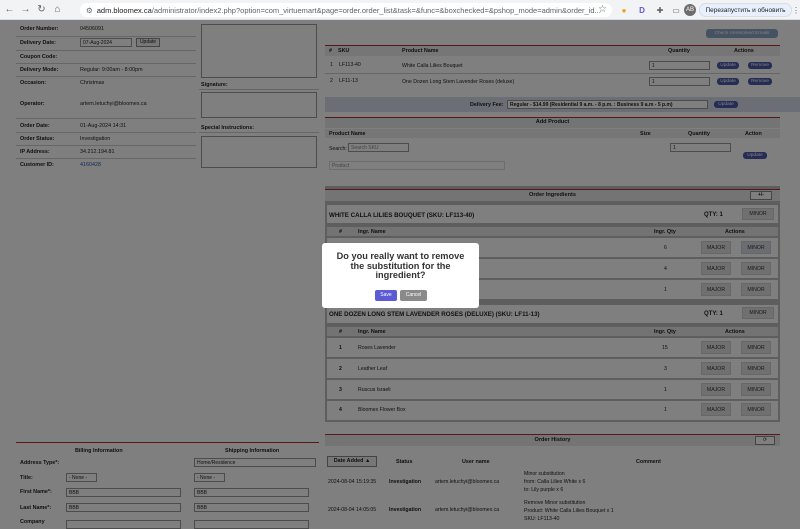 This screenshot has height=529, width=800. Describe the element at coordinates (676, 10) in the screenshot. I see `panel-icon: ▭` at that location.